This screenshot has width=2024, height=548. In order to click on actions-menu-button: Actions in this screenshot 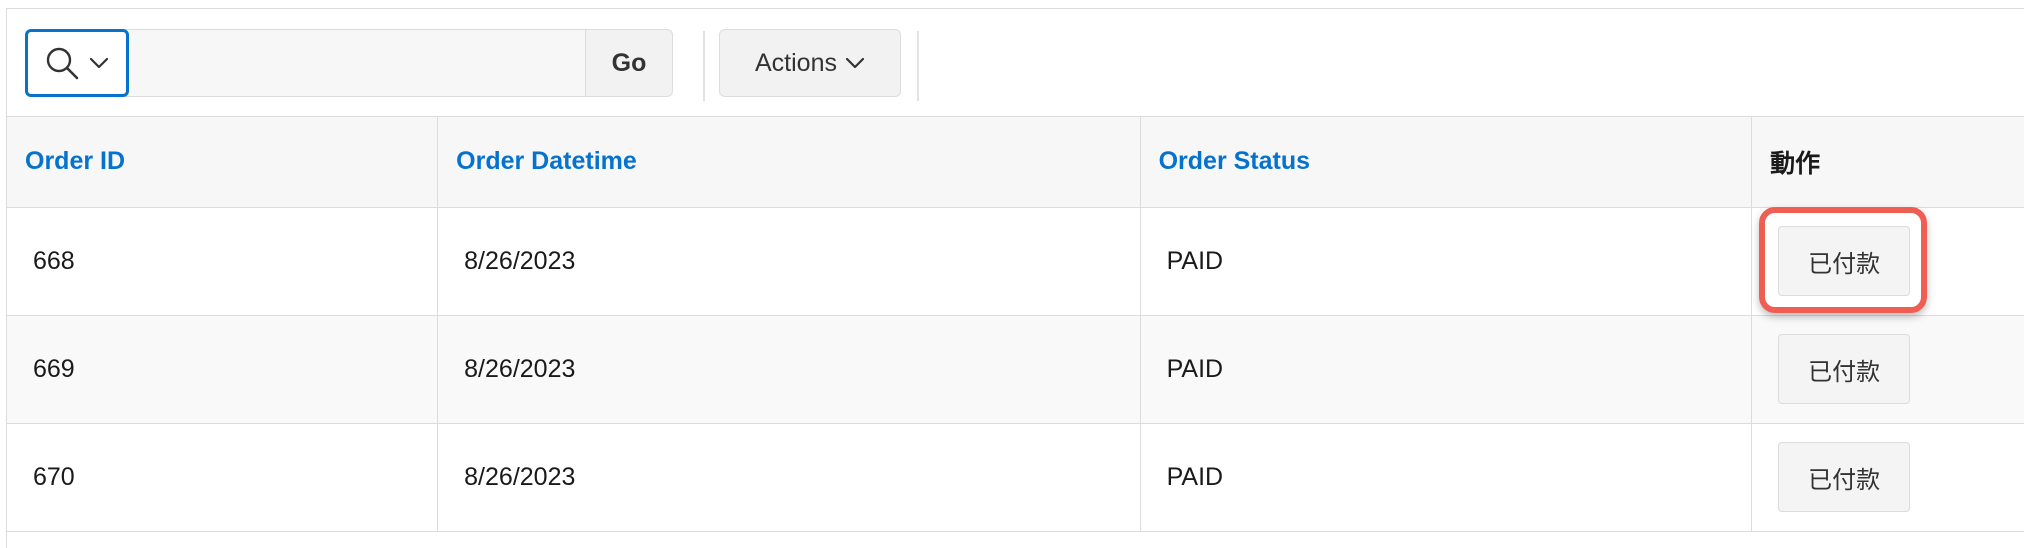, I will do `click(810, 63)`.